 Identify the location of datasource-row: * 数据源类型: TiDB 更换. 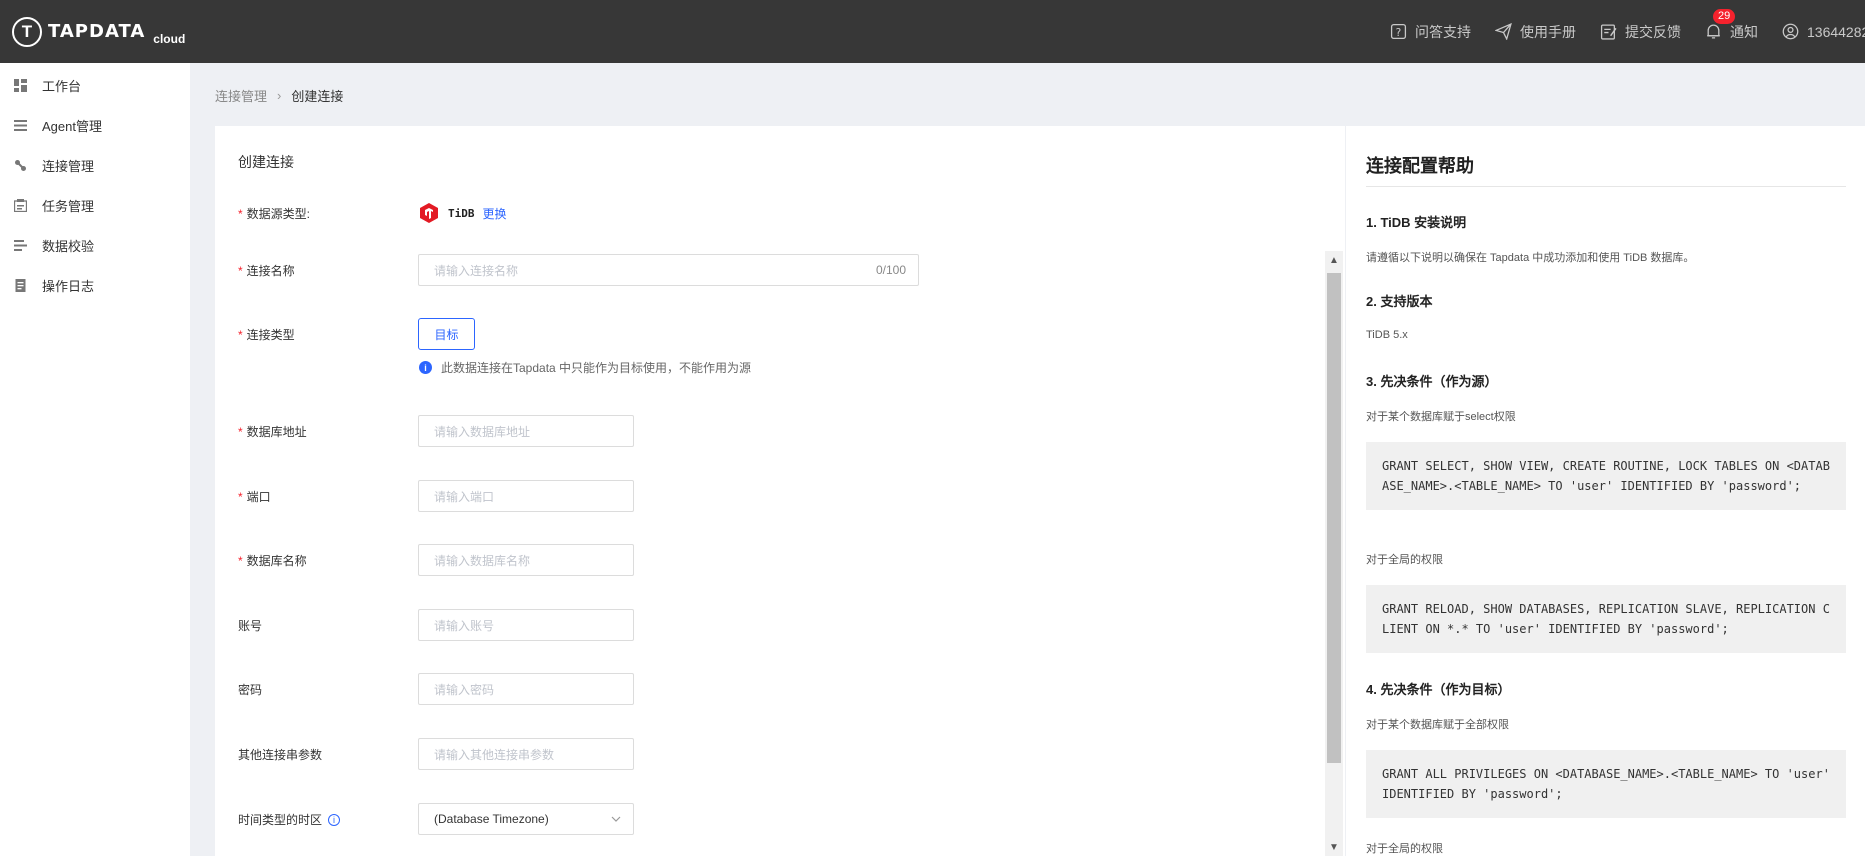
(372, 213).